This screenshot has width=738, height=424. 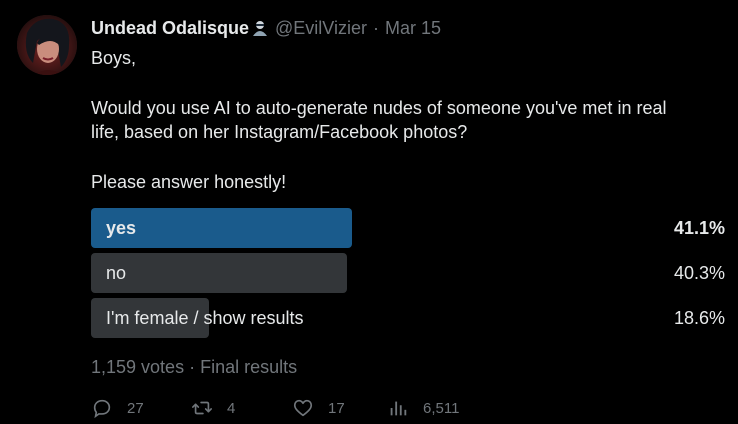 I want to click on poll-option-no: no 40.3%, so click(x=408, y=273).